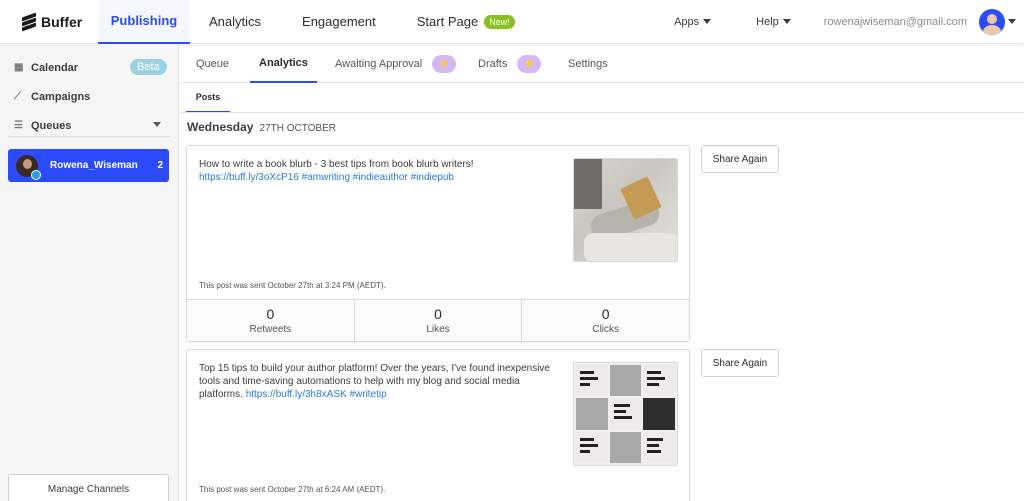 Image resolution: width=1024 pixels, height=501 pixels. Describe the element at coordinates (992, 21) in the screenshot. I see `user-avatar` at that location.